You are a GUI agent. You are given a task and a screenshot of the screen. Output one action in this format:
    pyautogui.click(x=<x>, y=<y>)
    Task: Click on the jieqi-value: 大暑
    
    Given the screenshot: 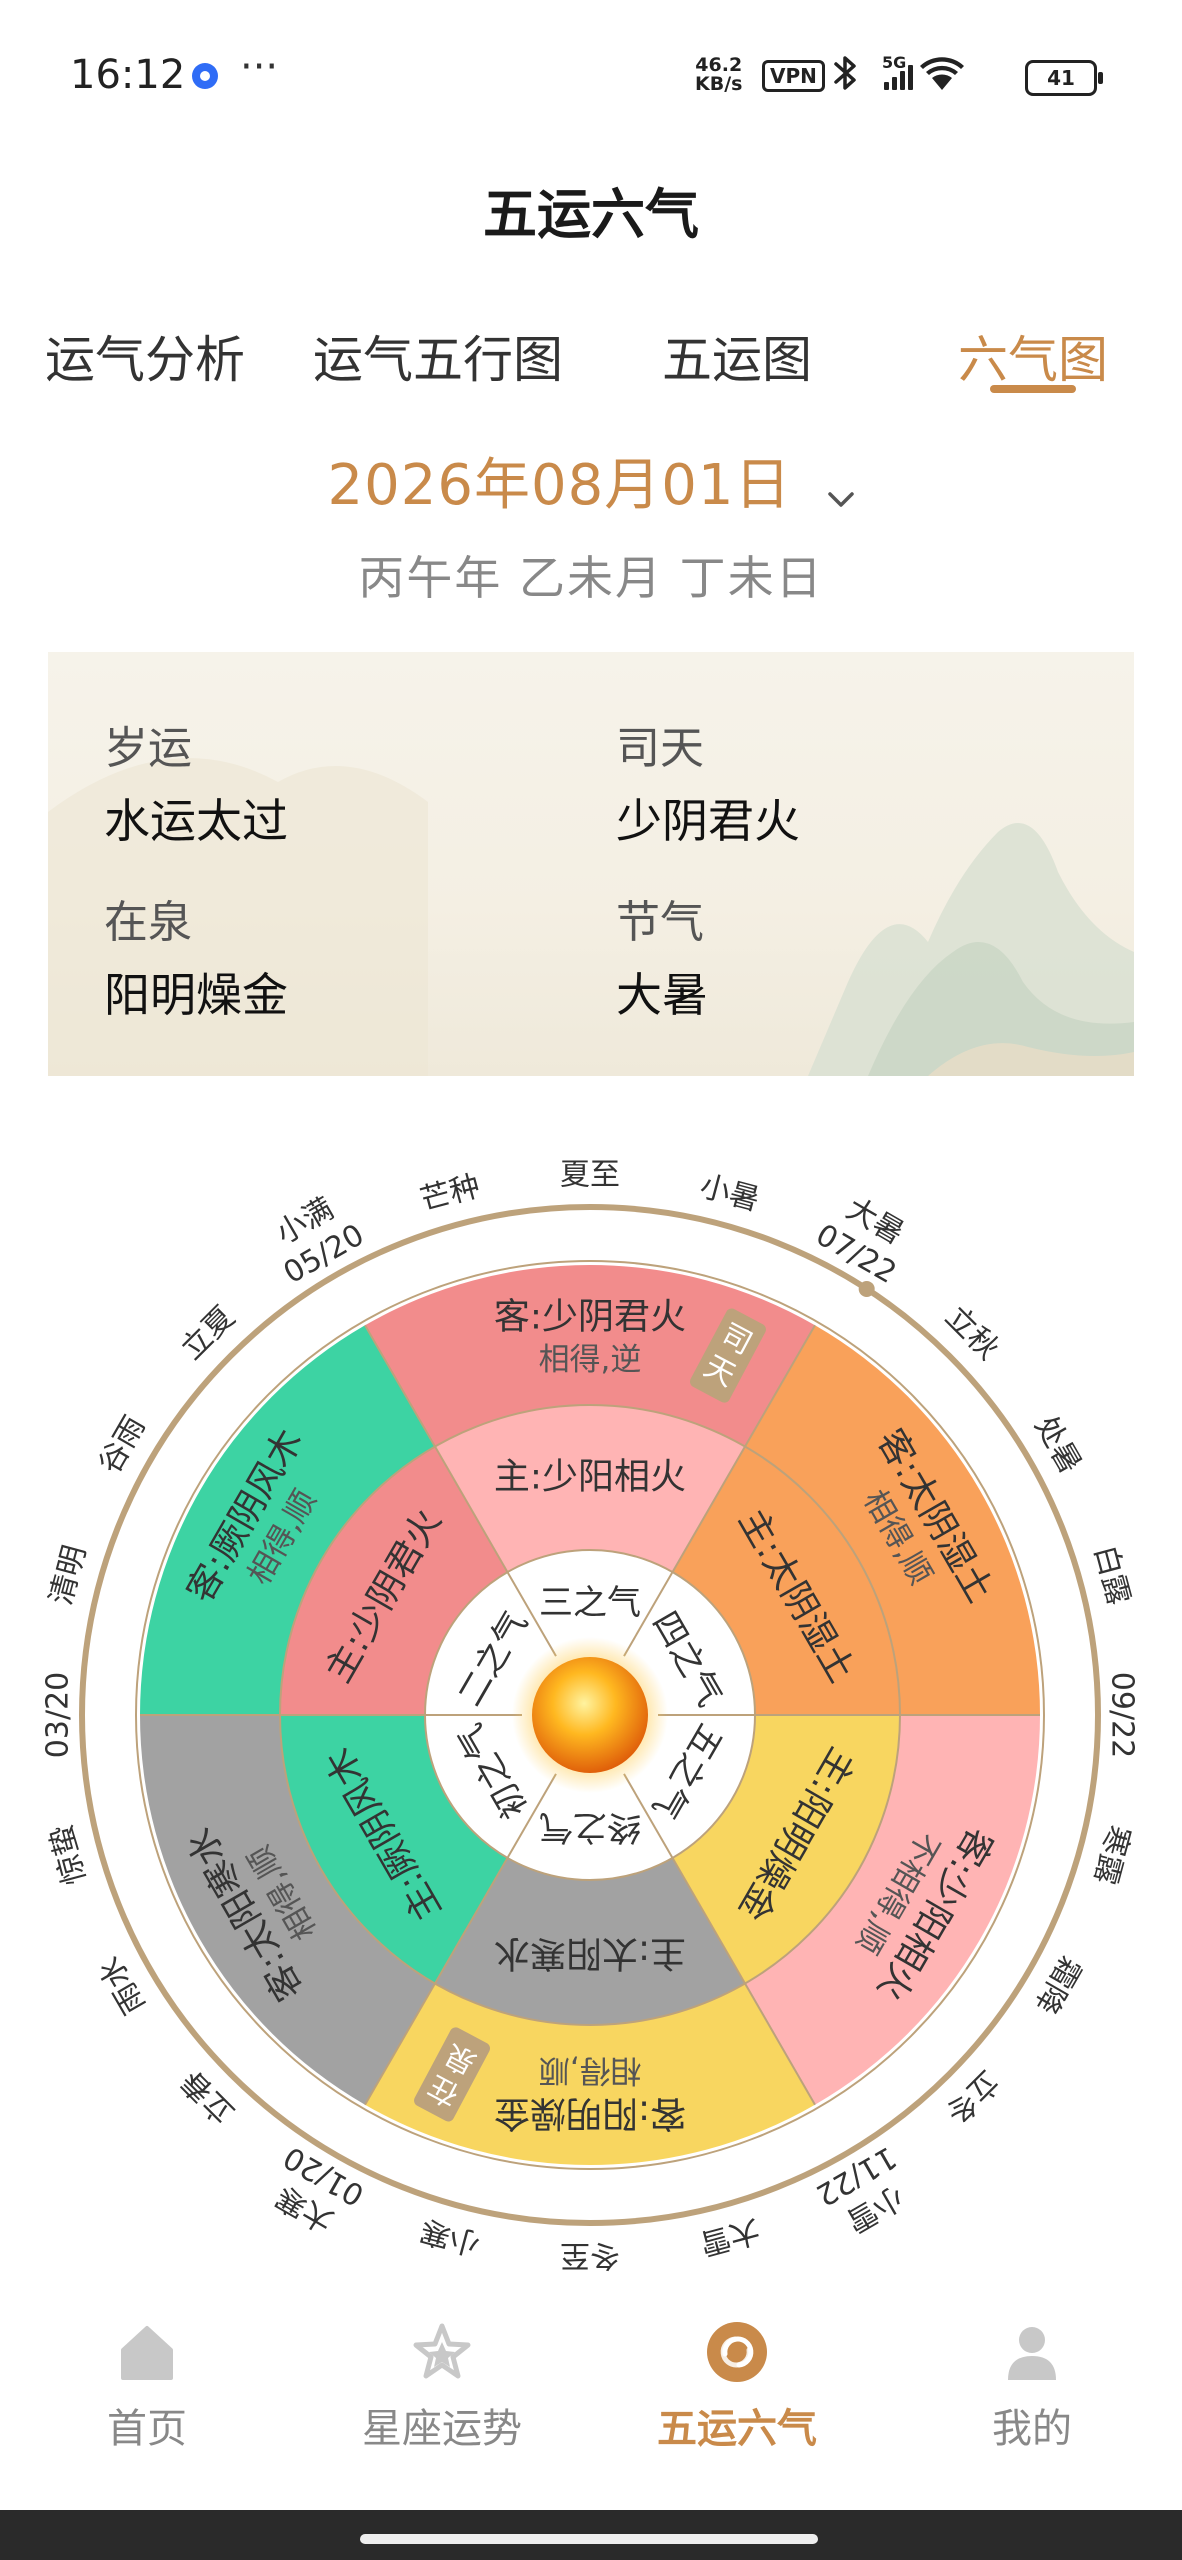 What is the action you would take?
    pyautogui.click(x=662, y=995)
    